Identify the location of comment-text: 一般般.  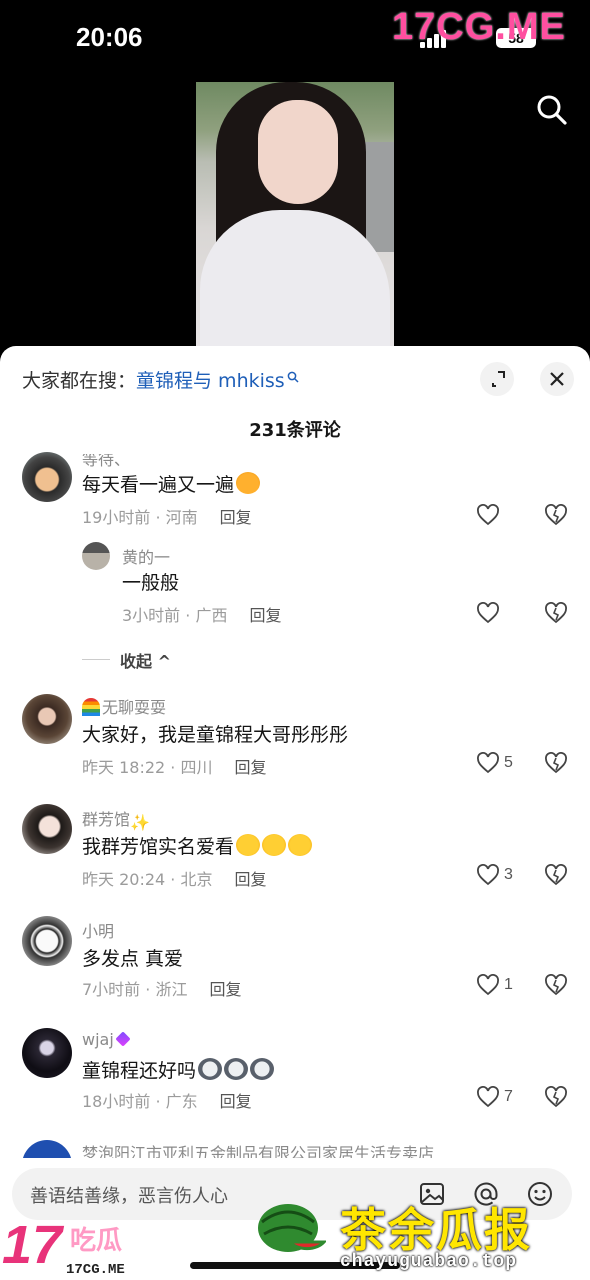
(151, 583).